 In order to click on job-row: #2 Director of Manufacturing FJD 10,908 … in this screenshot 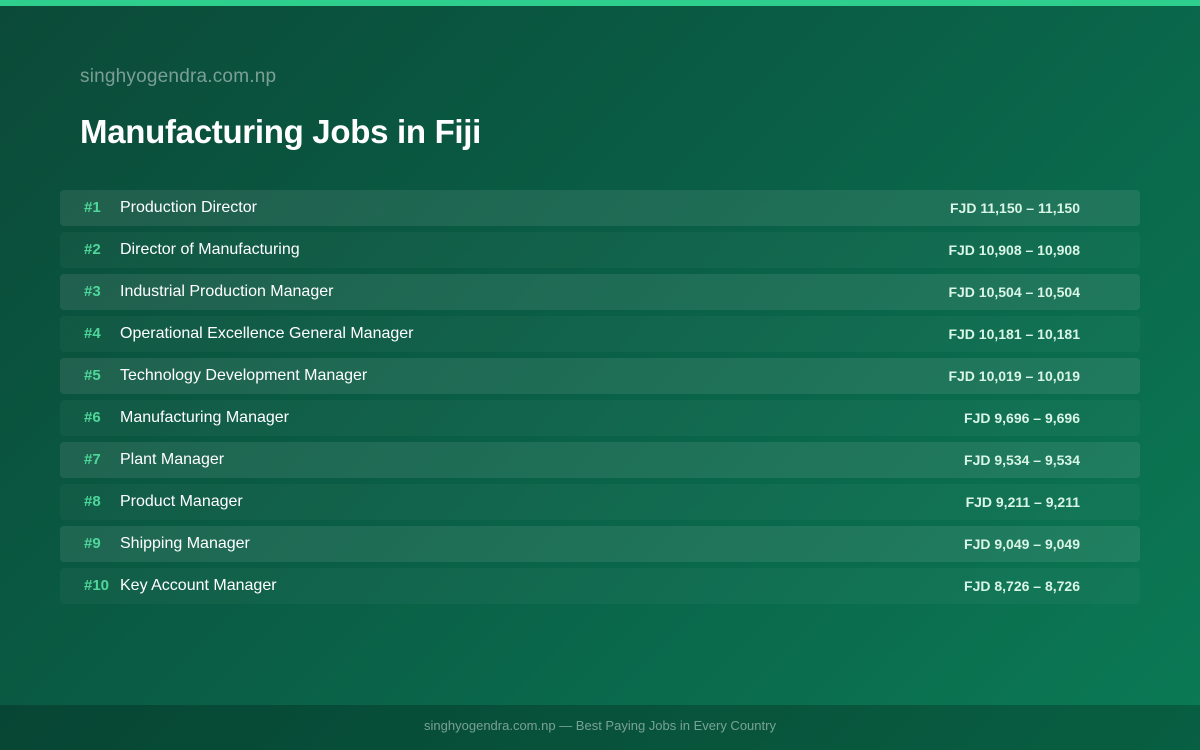, I will do `click(600, 250)`.